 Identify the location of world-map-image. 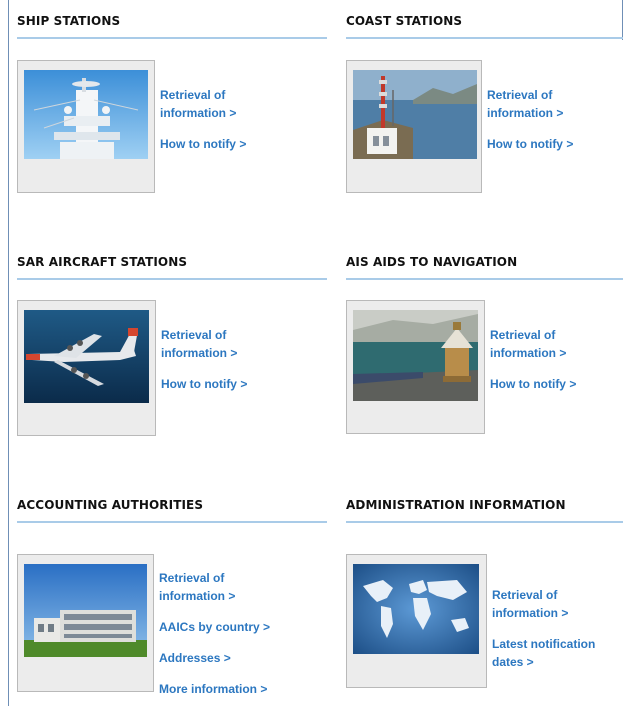
(416, 609).